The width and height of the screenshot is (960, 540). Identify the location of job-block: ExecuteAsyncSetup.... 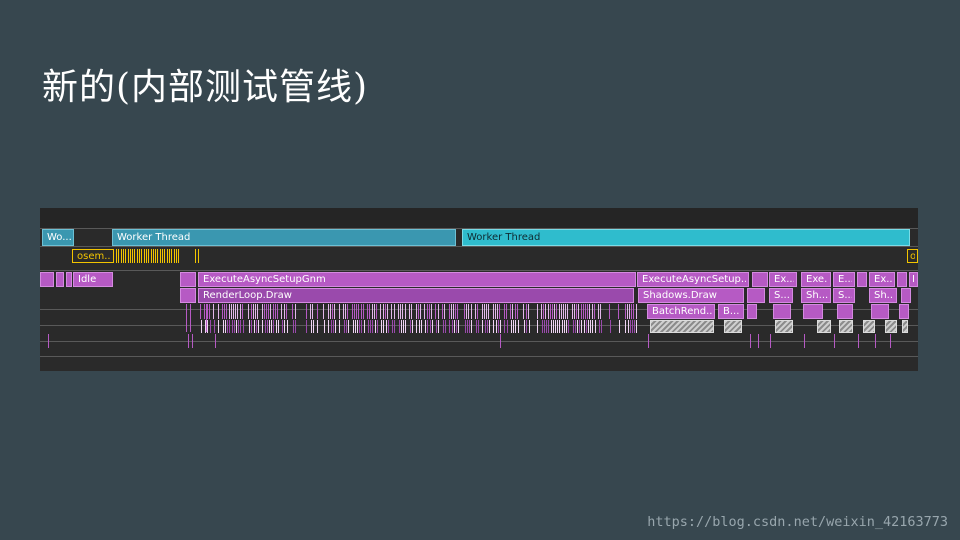
(693, 279).